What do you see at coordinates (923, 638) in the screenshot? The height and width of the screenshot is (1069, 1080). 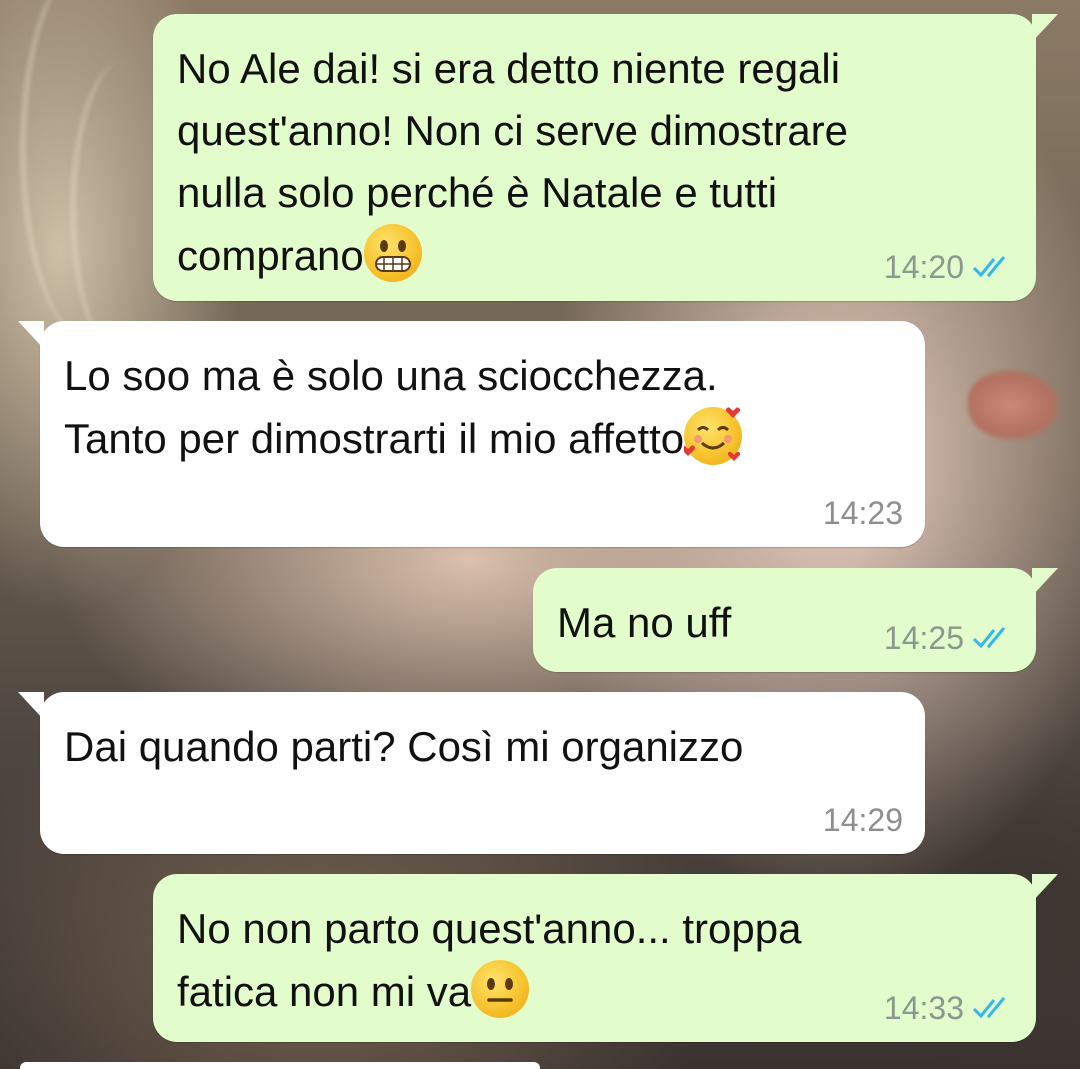 I see `message-time: 14:25` at bounding box center [923, 638].